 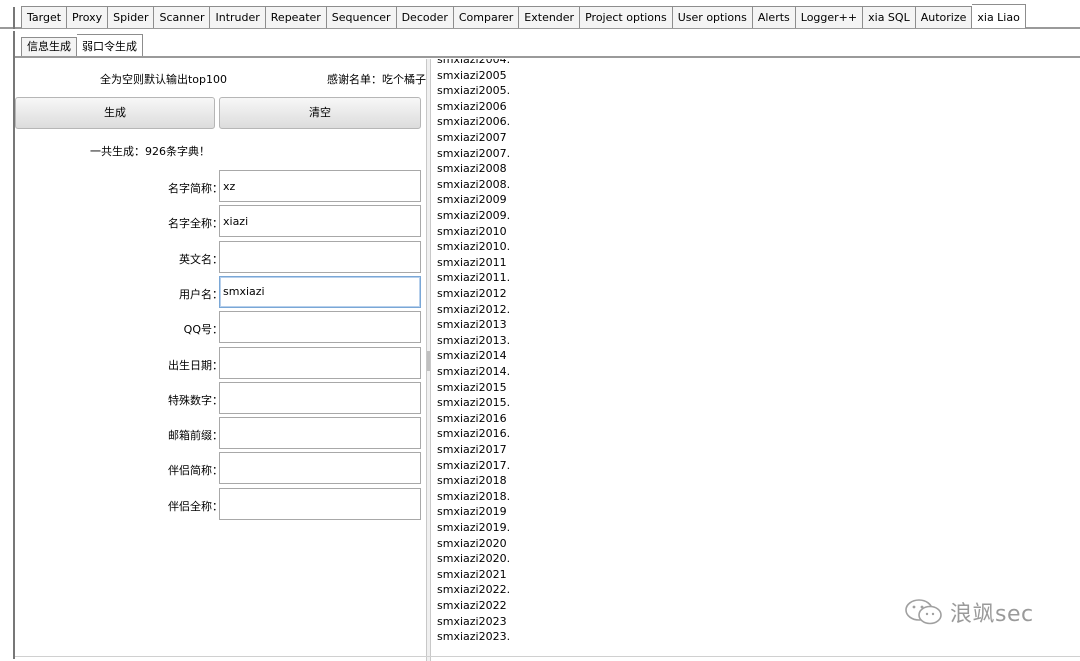 I want to click on name-short-input, so click(x=320, y=186).